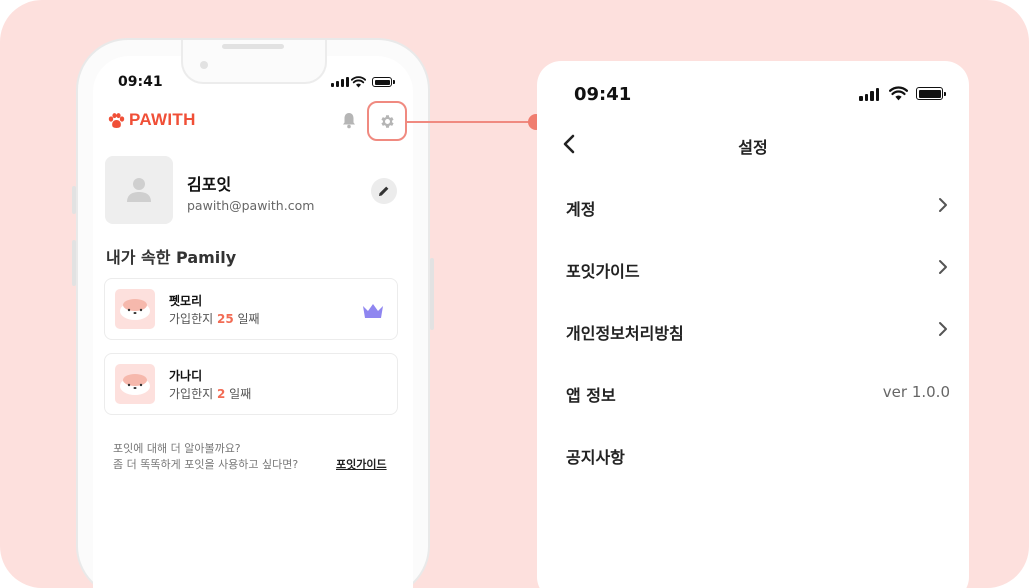  Describe the element at coordinates (759, 454) in the screenshot. I see `settings-item-notice: 공지사항` at that location.